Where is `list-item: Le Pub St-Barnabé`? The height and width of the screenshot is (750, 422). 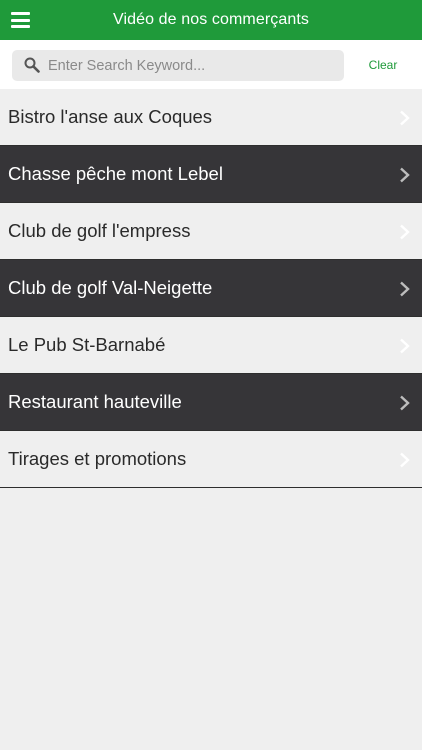
list-item: Le Pub St-Barnabé is located at coordinates (211, 345).